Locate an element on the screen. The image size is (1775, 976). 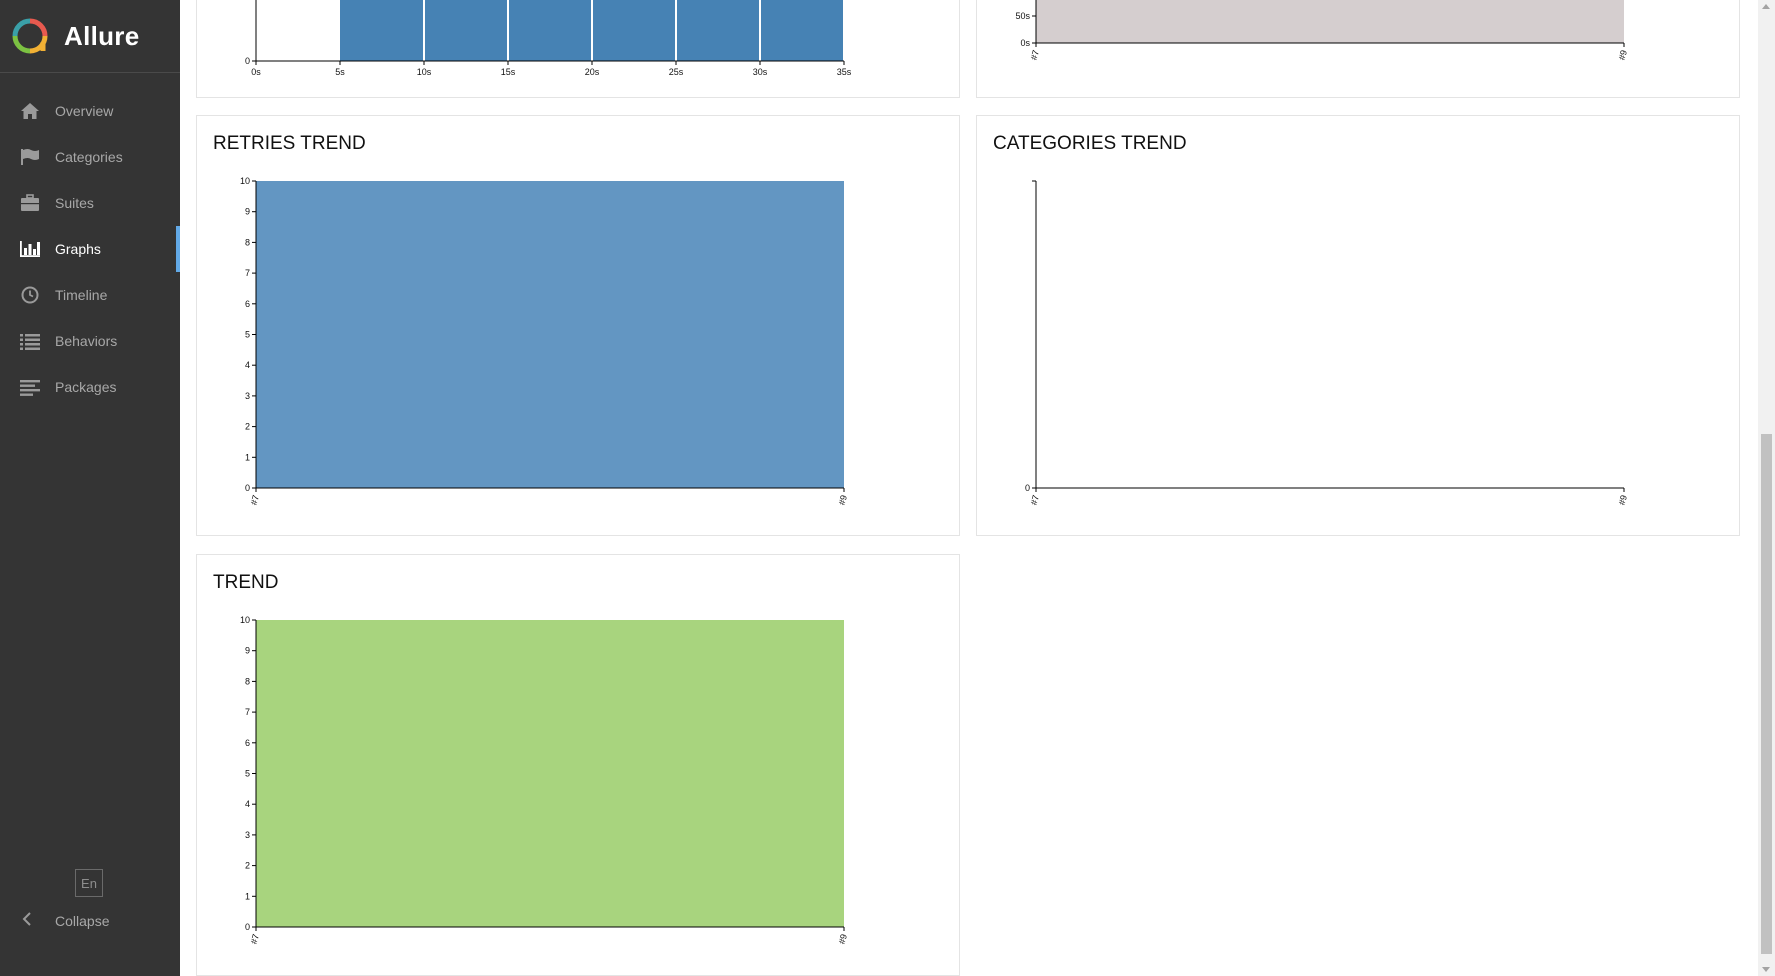
sidebar-item-timeline: Timeline is located at coordinates (90, 295).